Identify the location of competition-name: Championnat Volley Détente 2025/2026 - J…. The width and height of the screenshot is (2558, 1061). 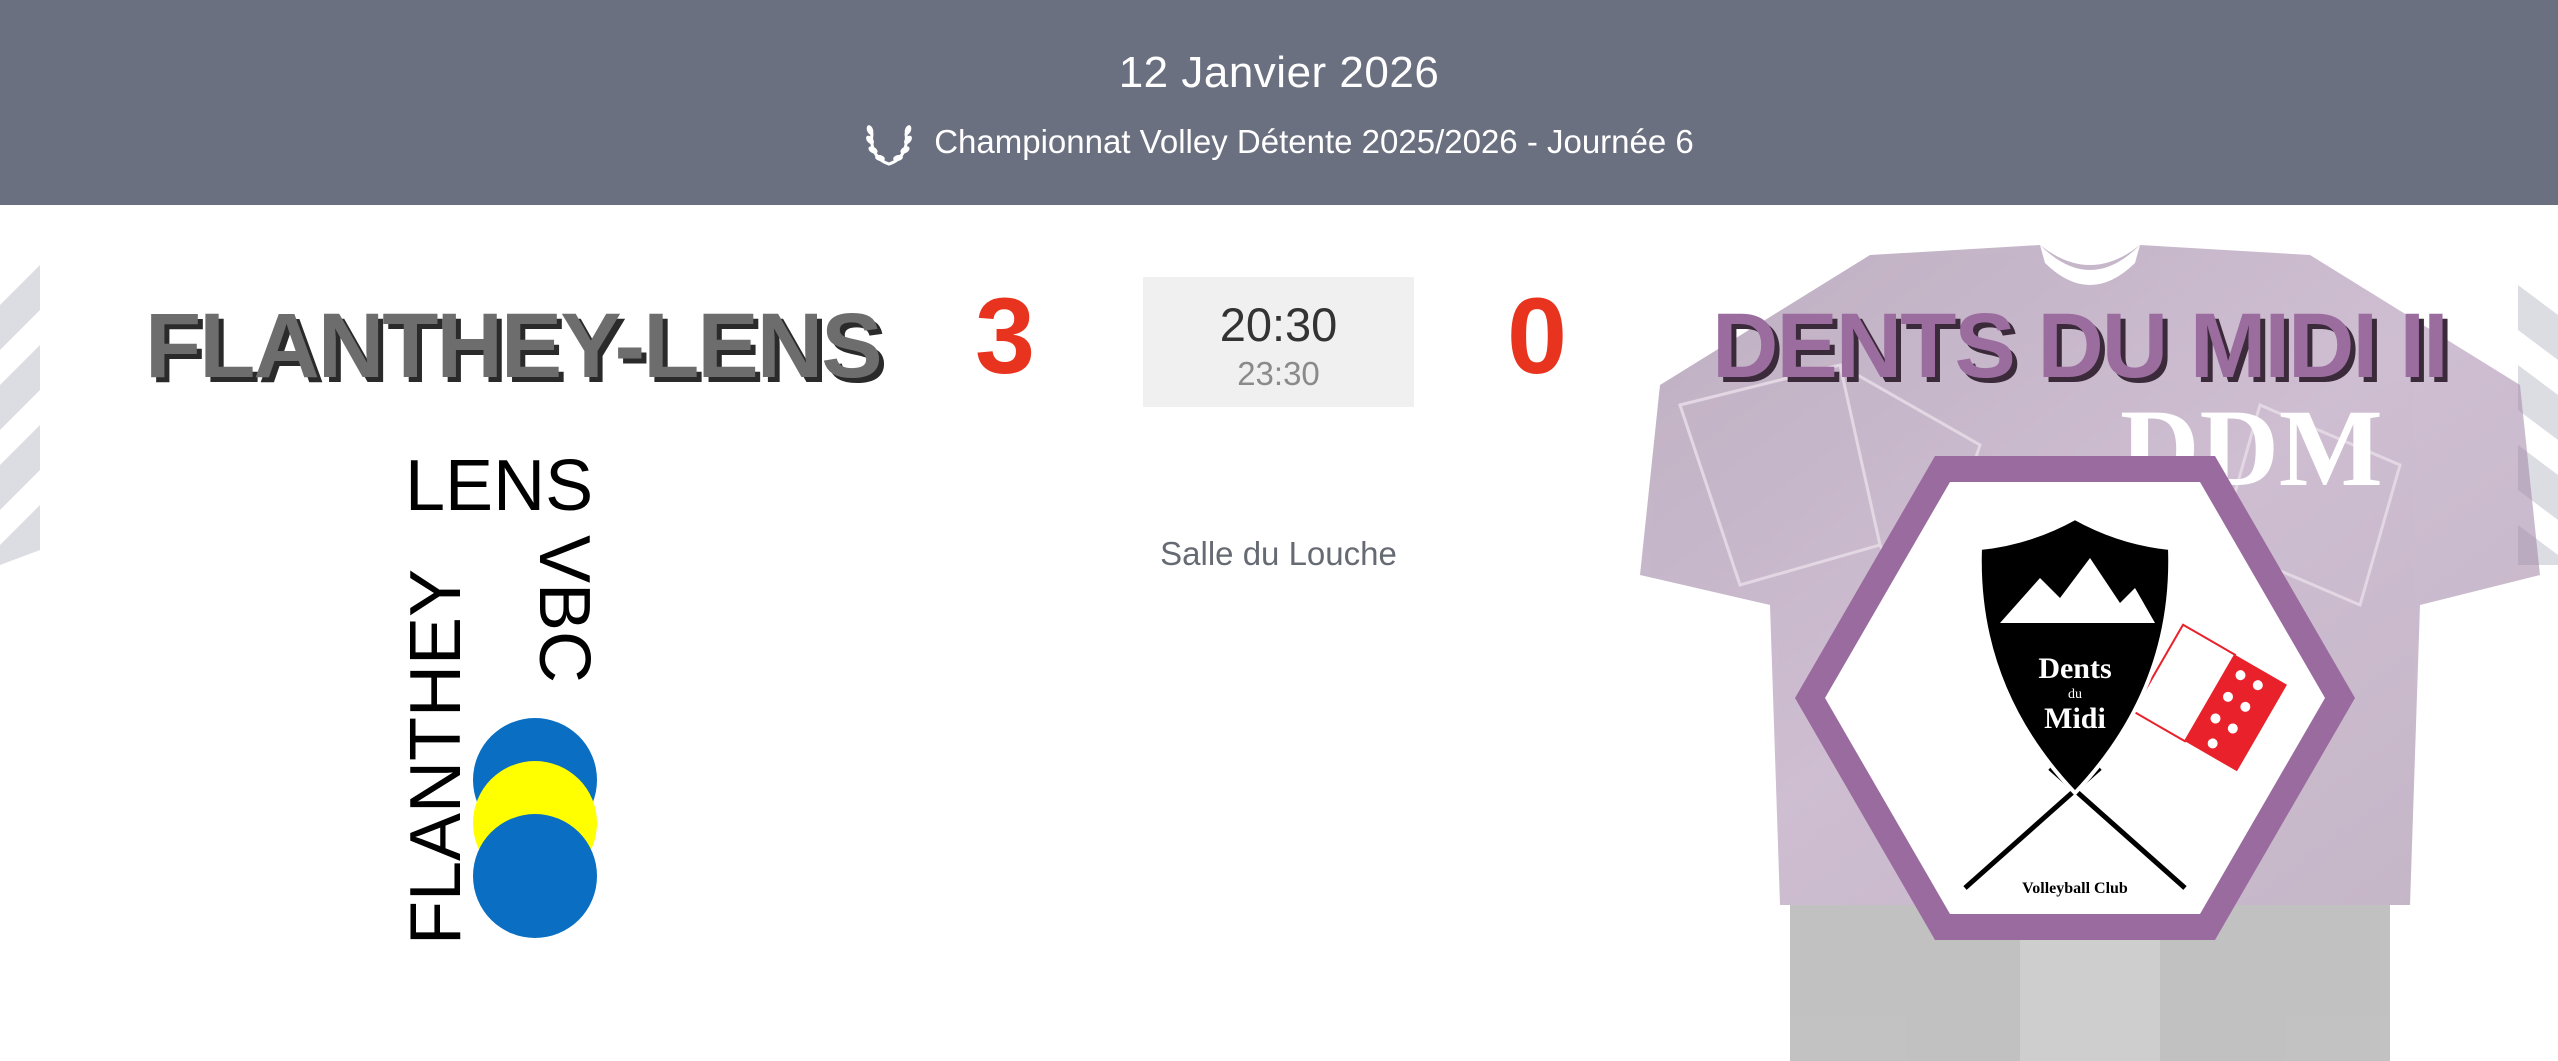
(1314, 141).